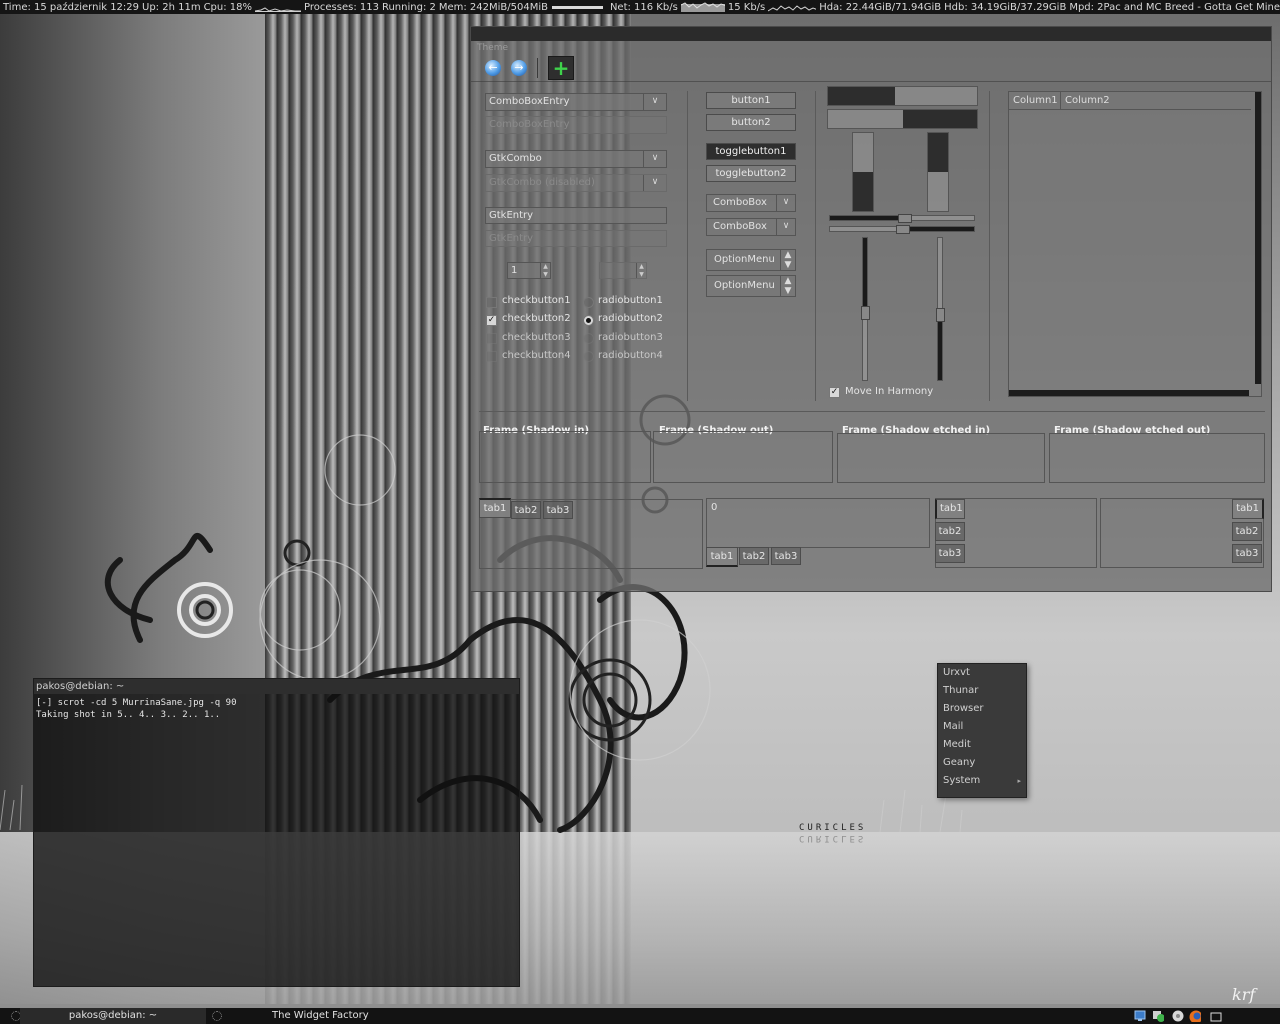 The width and height of the screenshot is (1280, 1024). I want to click on conky-net: Net: 116 Kb/s, so click(643, 7).